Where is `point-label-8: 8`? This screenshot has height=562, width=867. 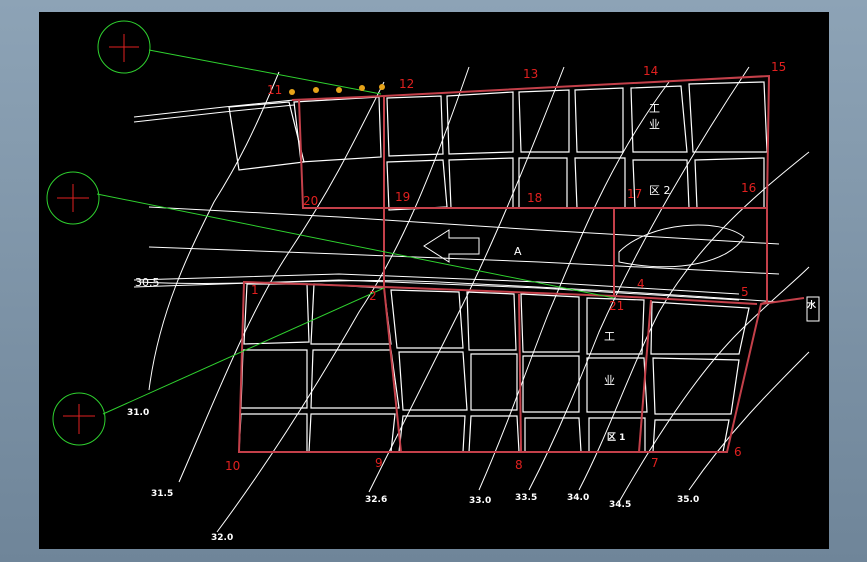 point-label-8: 8 is located at coordinates (519, 465).